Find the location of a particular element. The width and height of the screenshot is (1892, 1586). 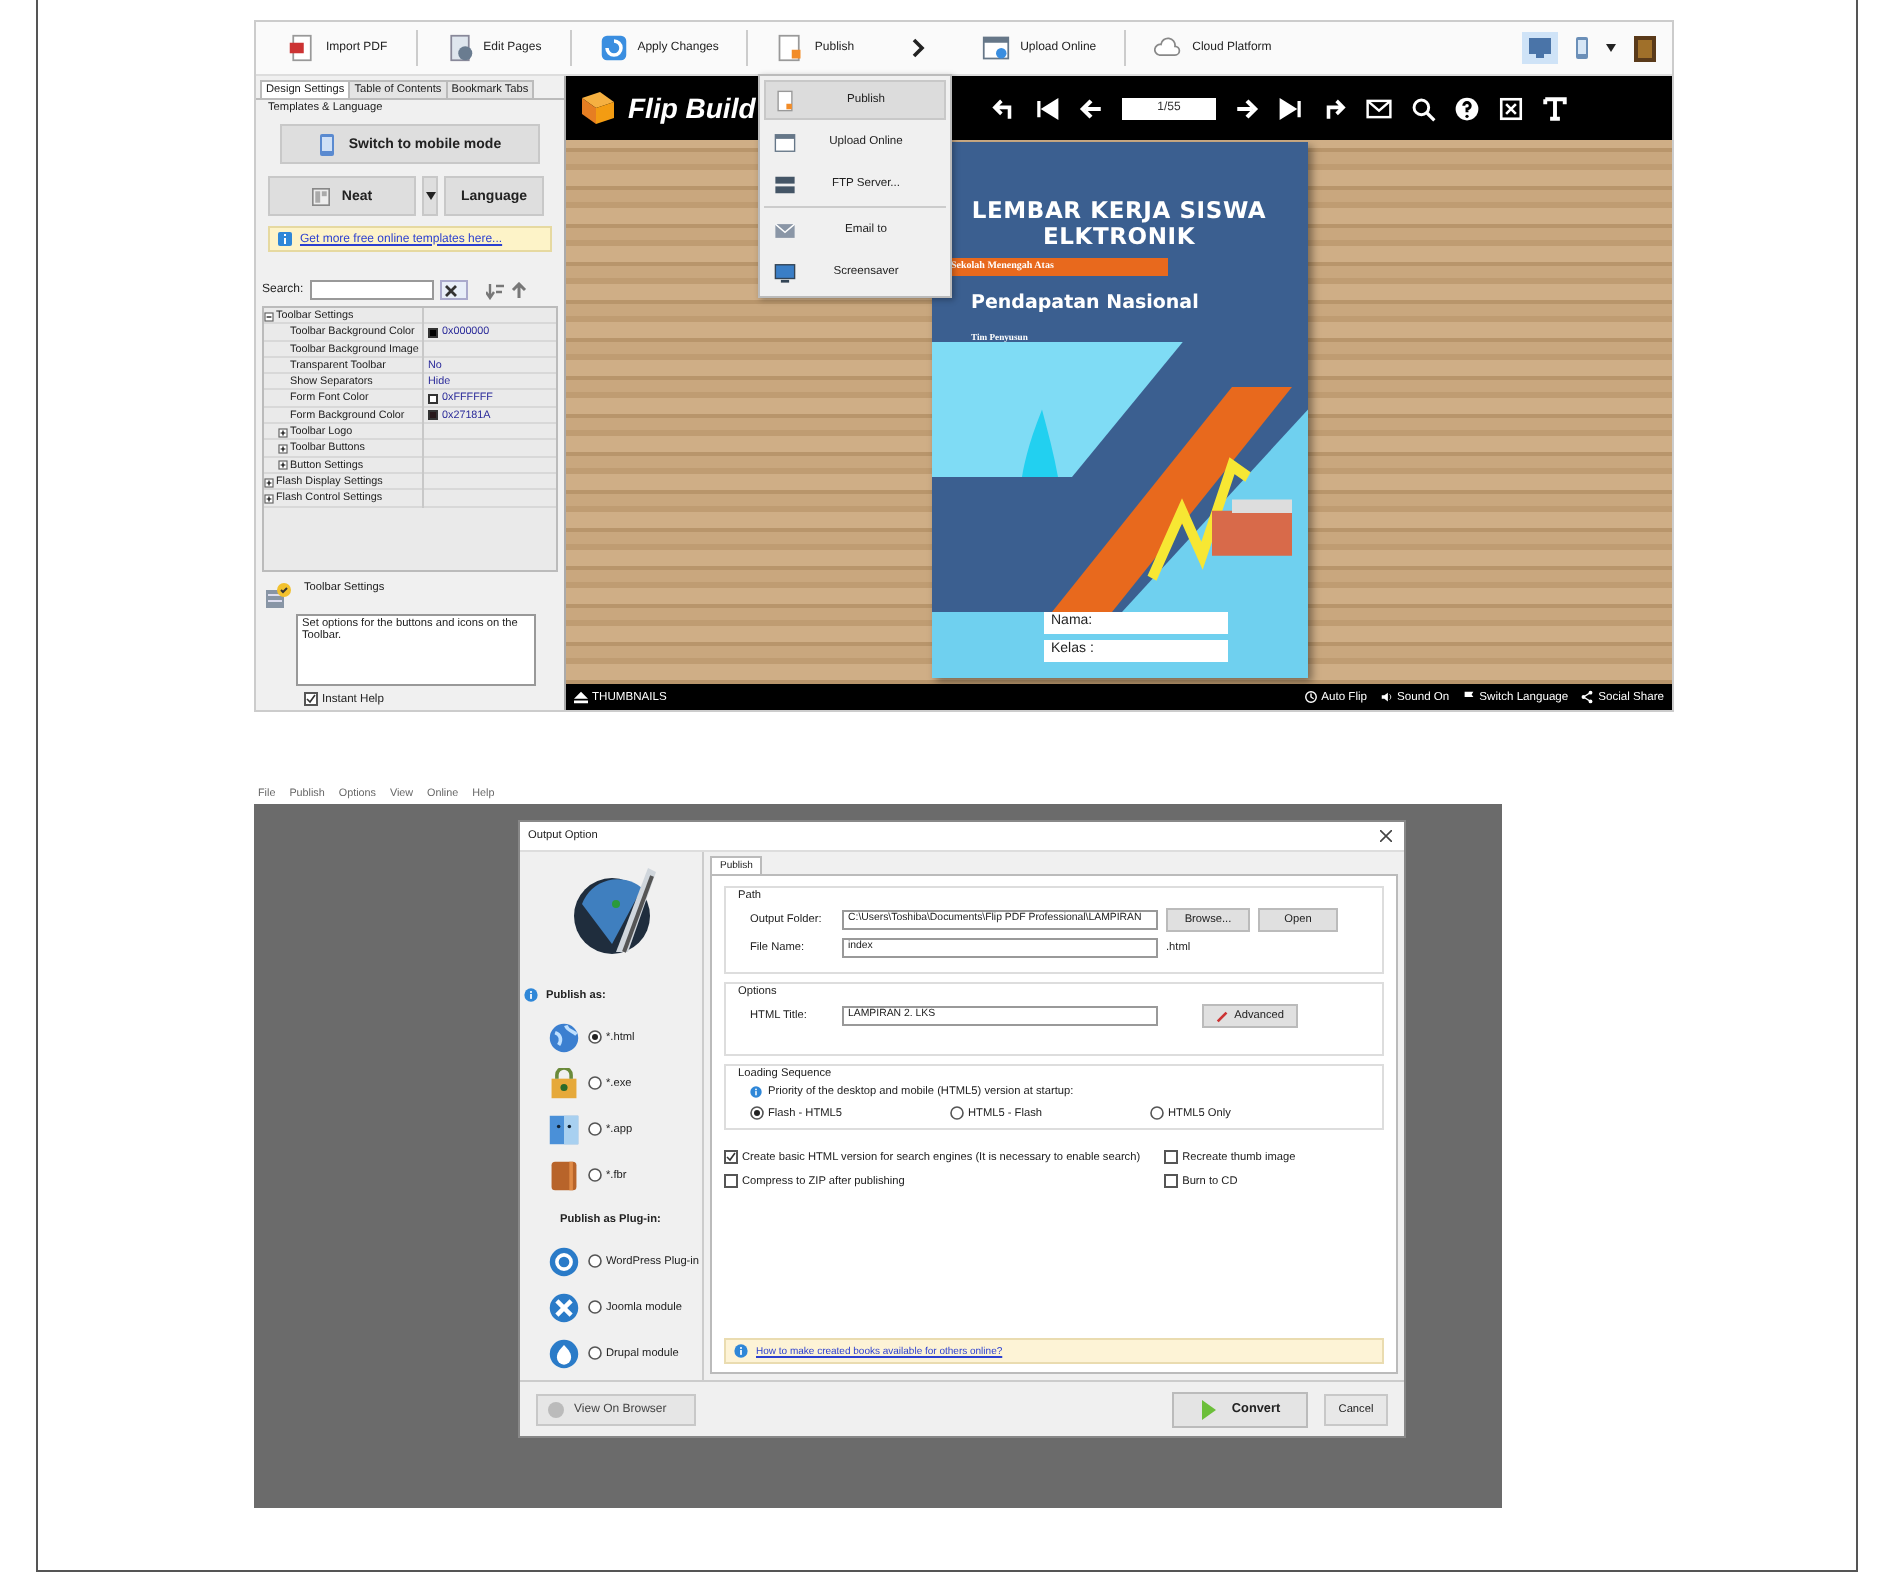

wand-icon is located at coordinates (1222, 1016).